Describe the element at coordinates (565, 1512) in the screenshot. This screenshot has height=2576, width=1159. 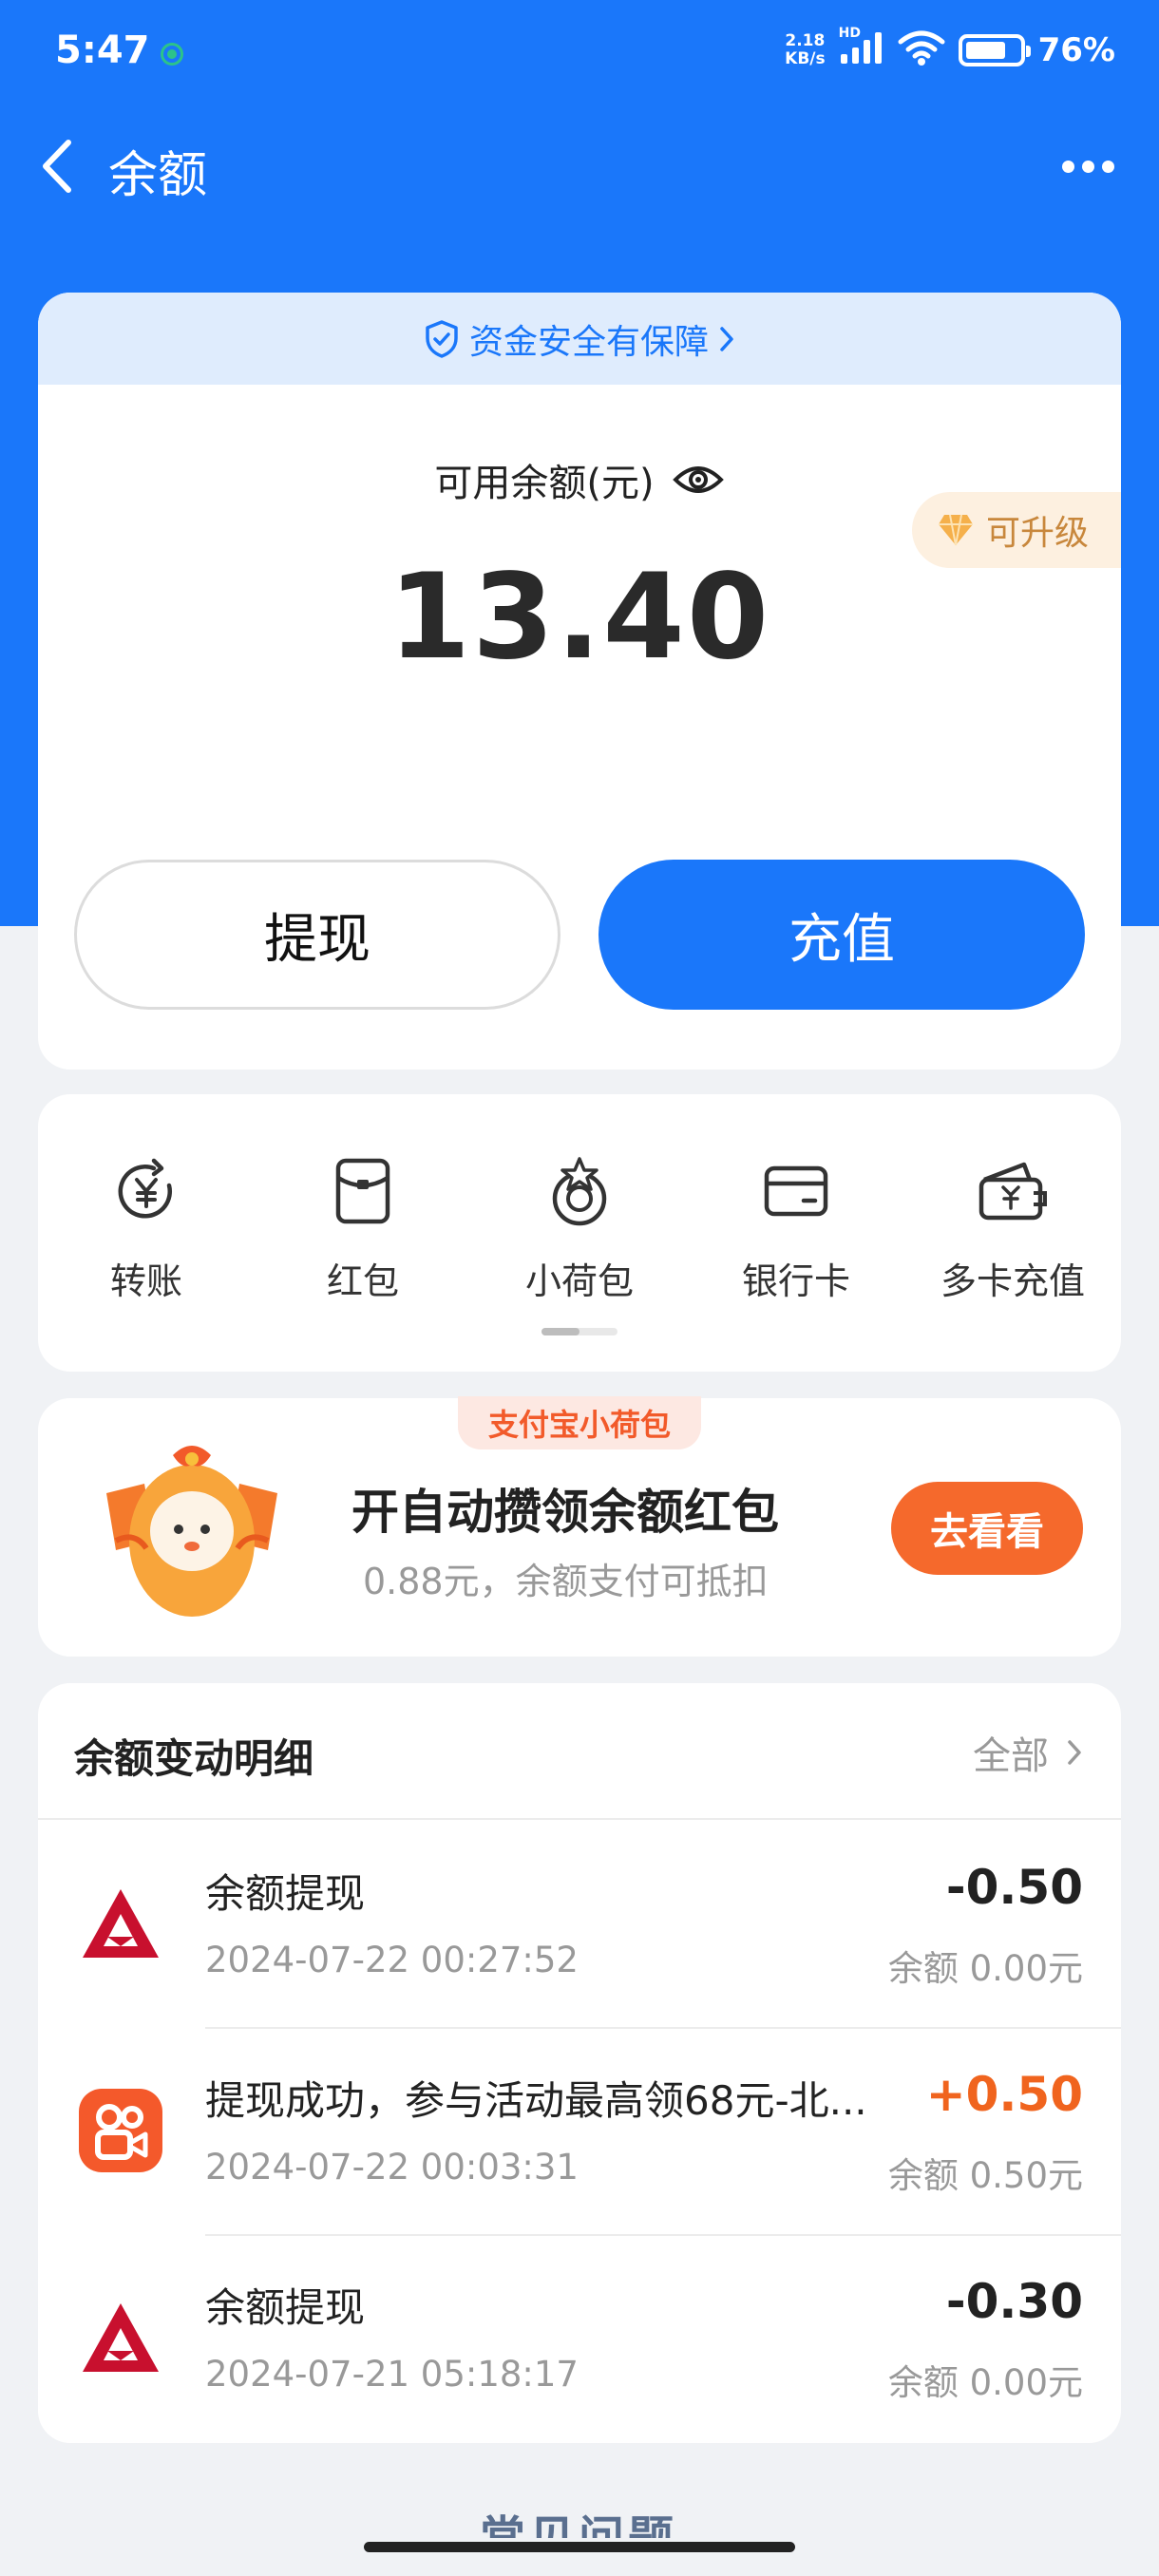
I see `promo-title: 开自动攒领余额红包` at that location.